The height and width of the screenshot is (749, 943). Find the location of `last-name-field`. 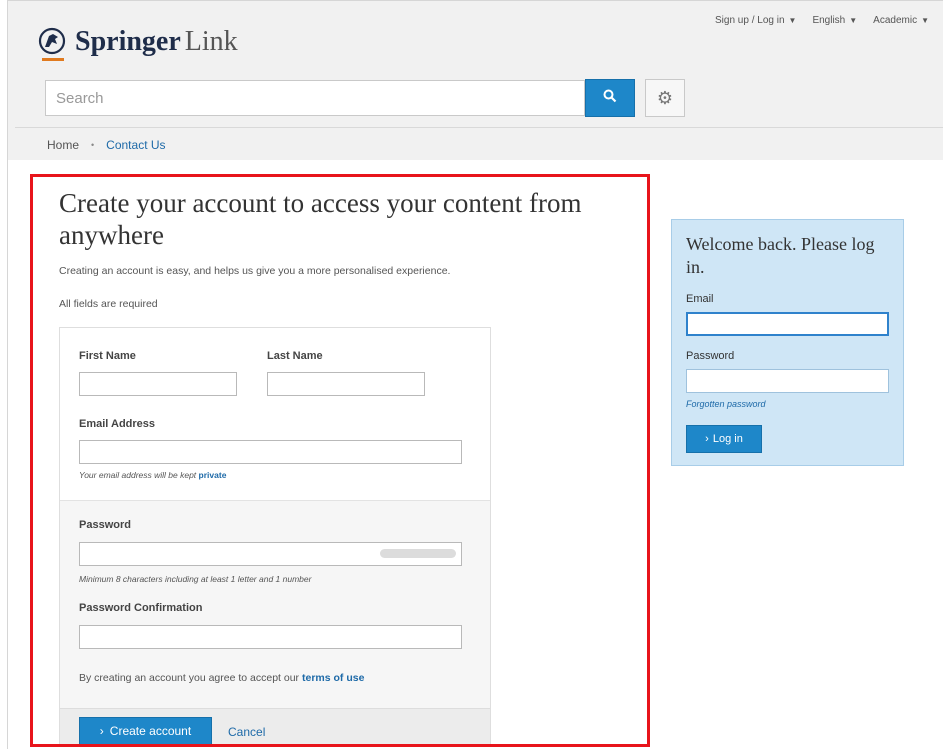

last-name-field is located at coordinates (346, 384).